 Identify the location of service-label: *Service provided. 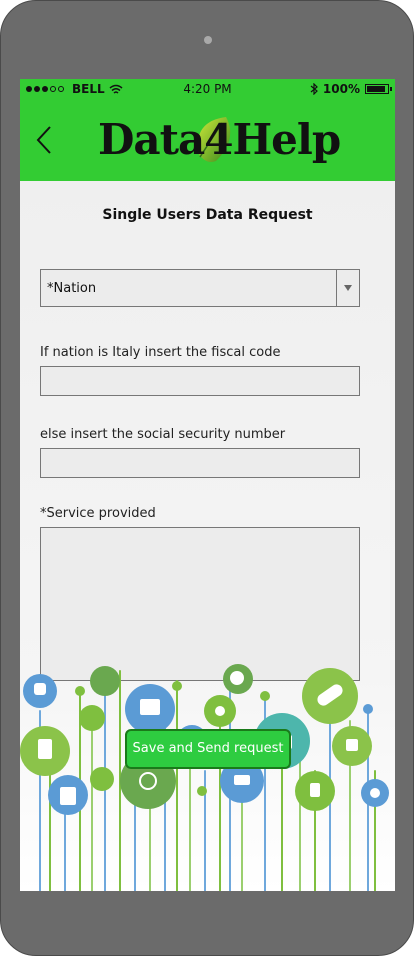
(98, 513).